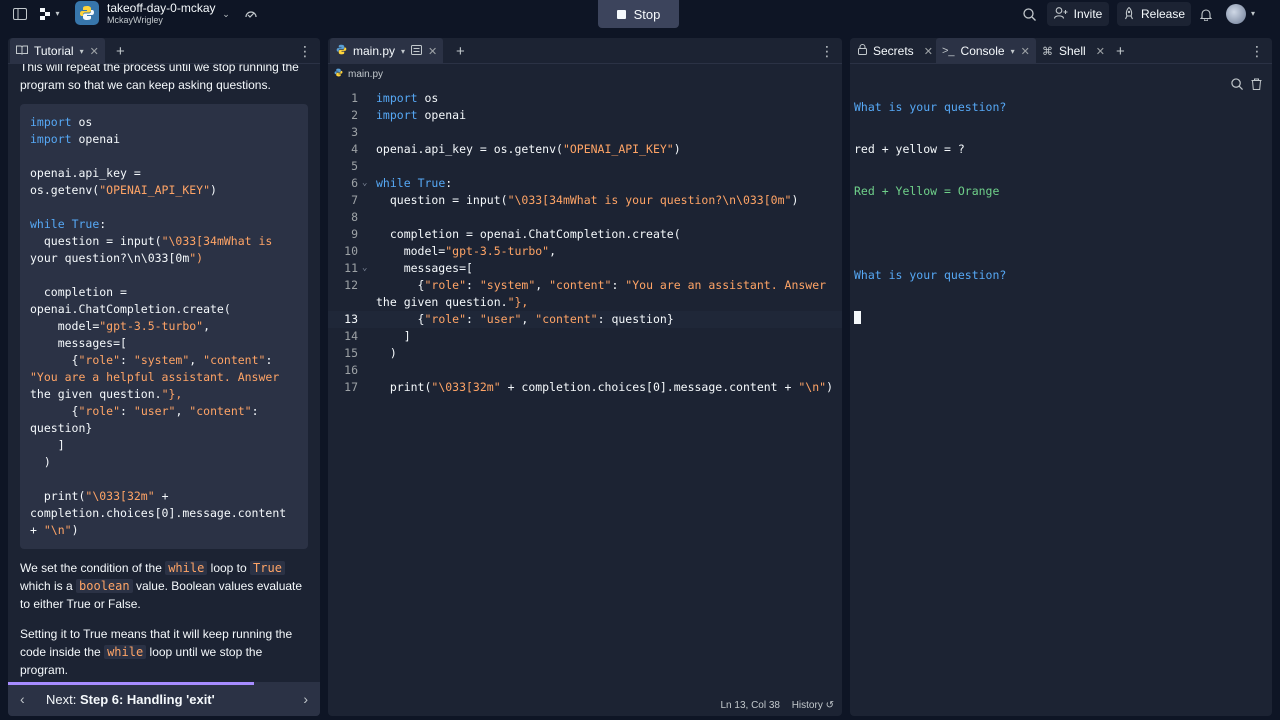 This screenshot has height=720, width=1280. I want to click on stop-icon, so click(621, 14).